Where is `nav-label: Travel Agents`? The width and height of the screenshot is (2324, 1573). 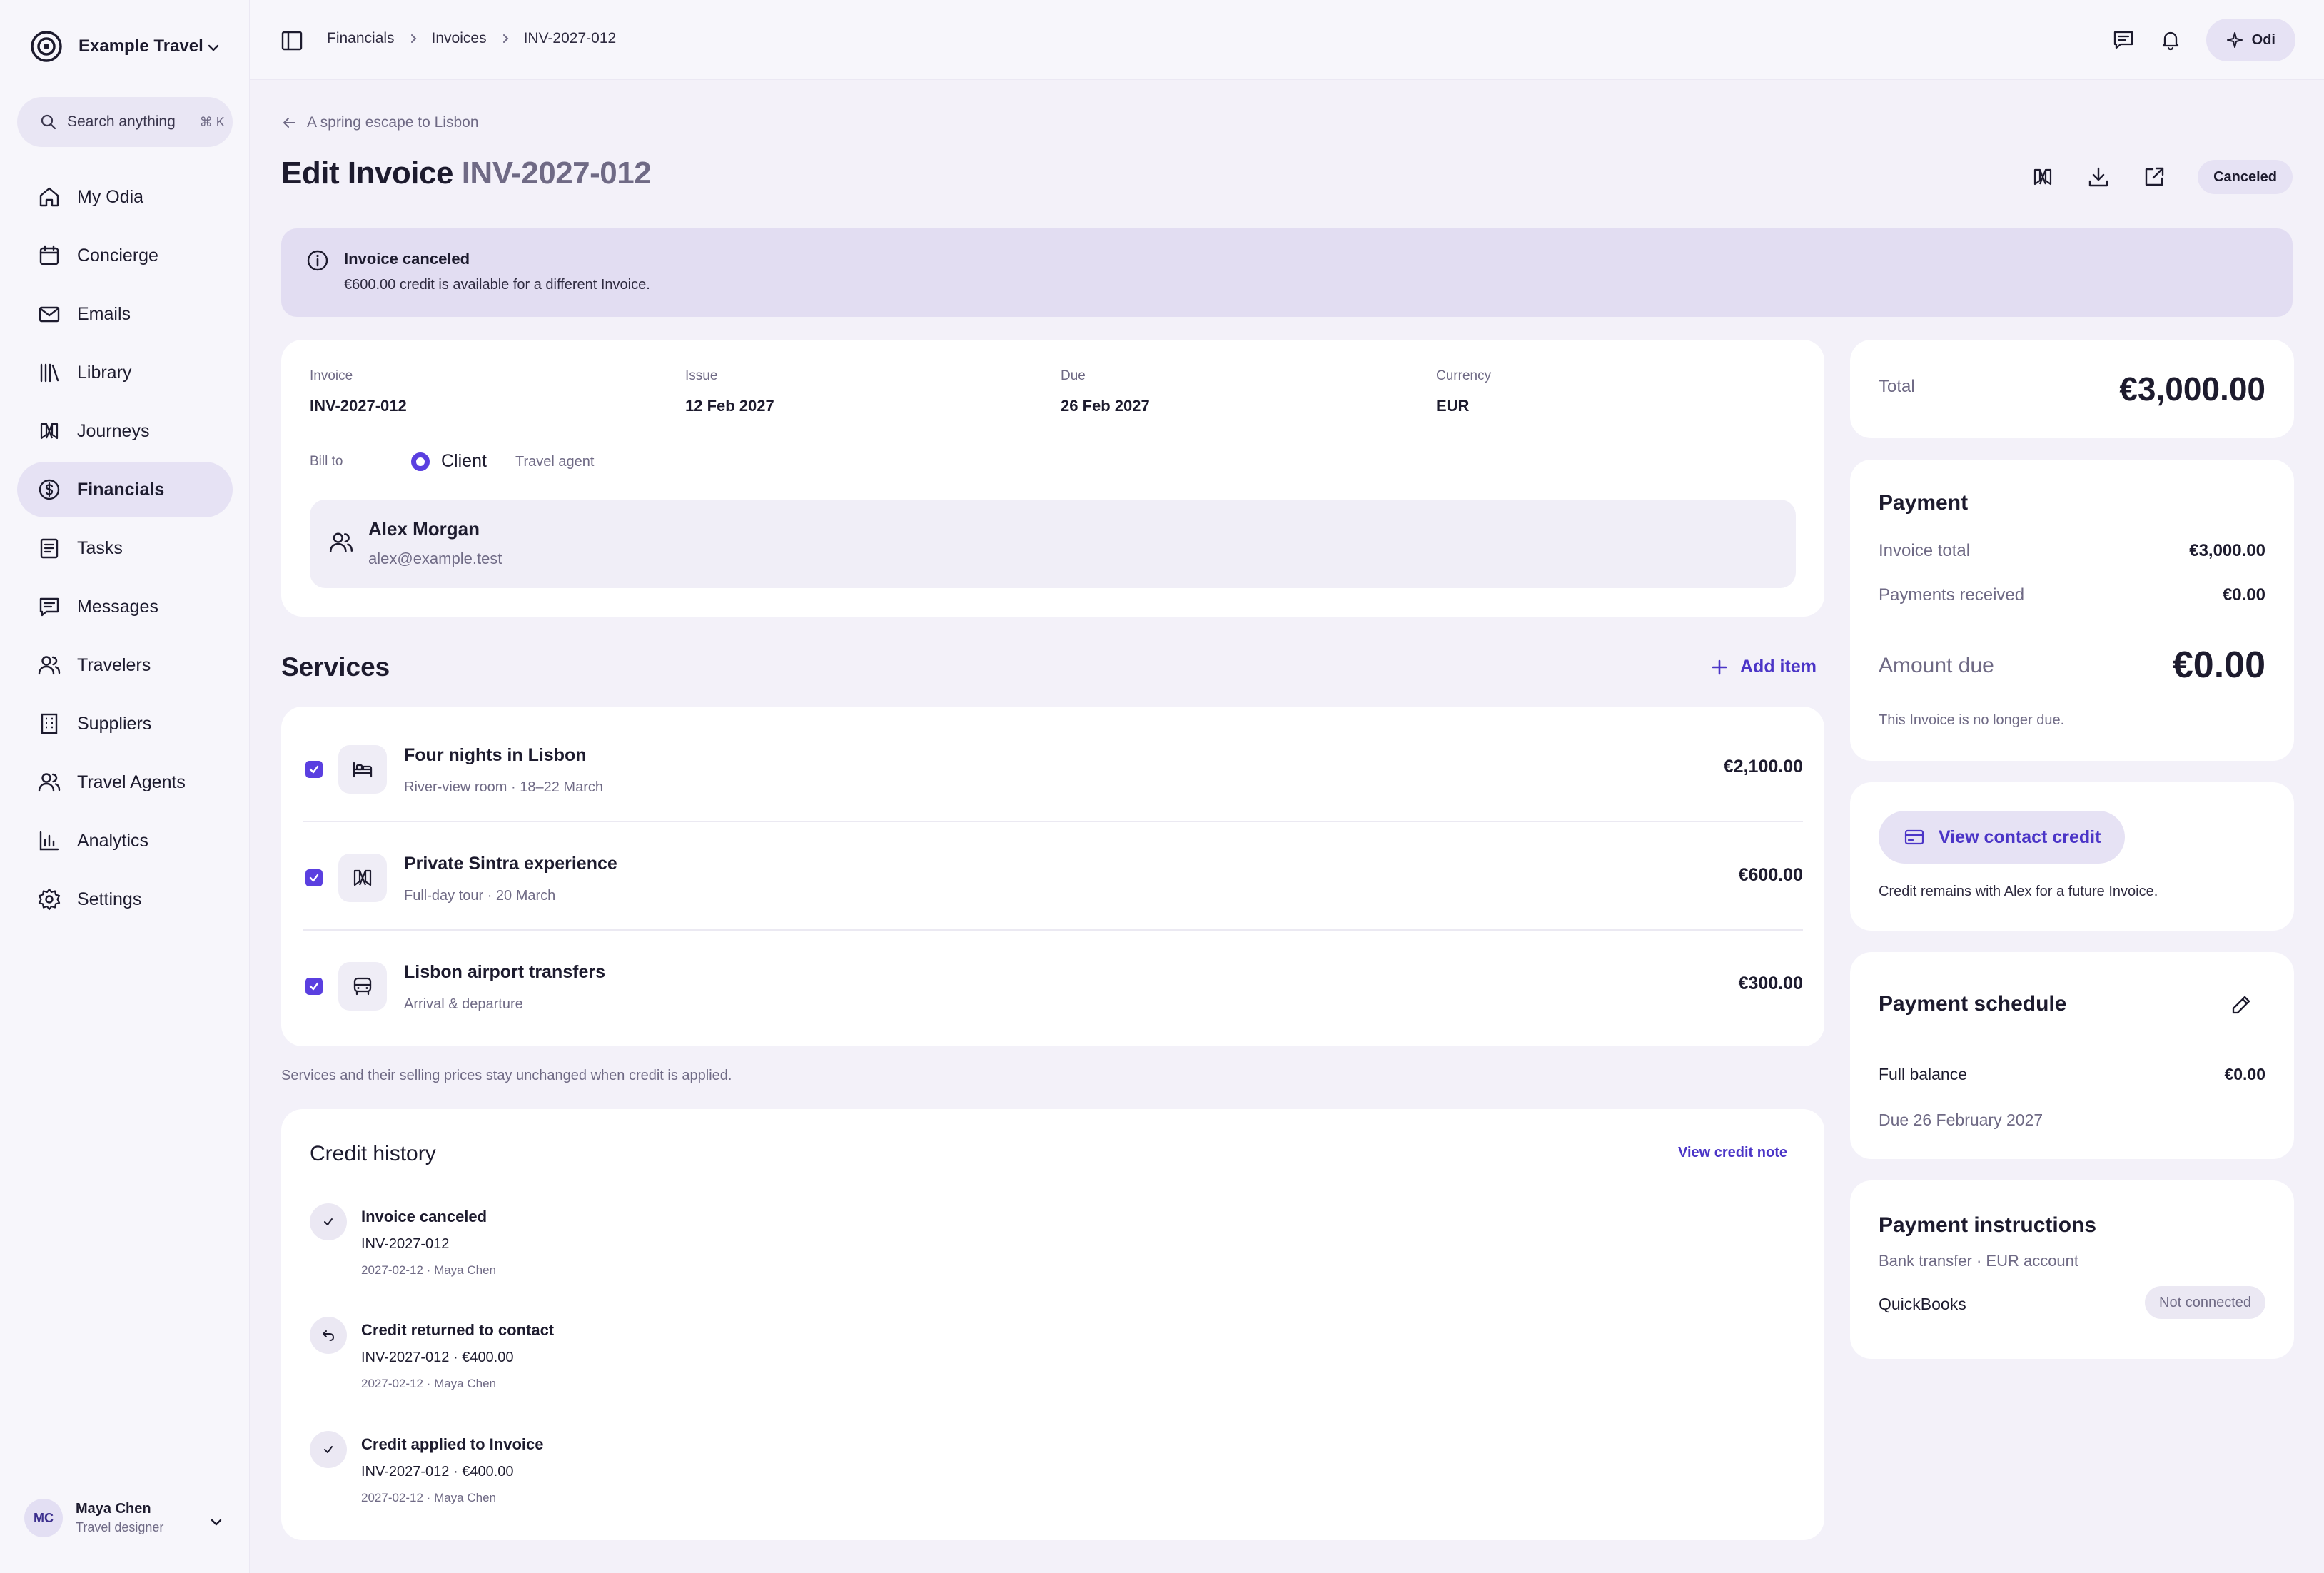
nav-label: Travel Agents is located at coordinates (132, 782).